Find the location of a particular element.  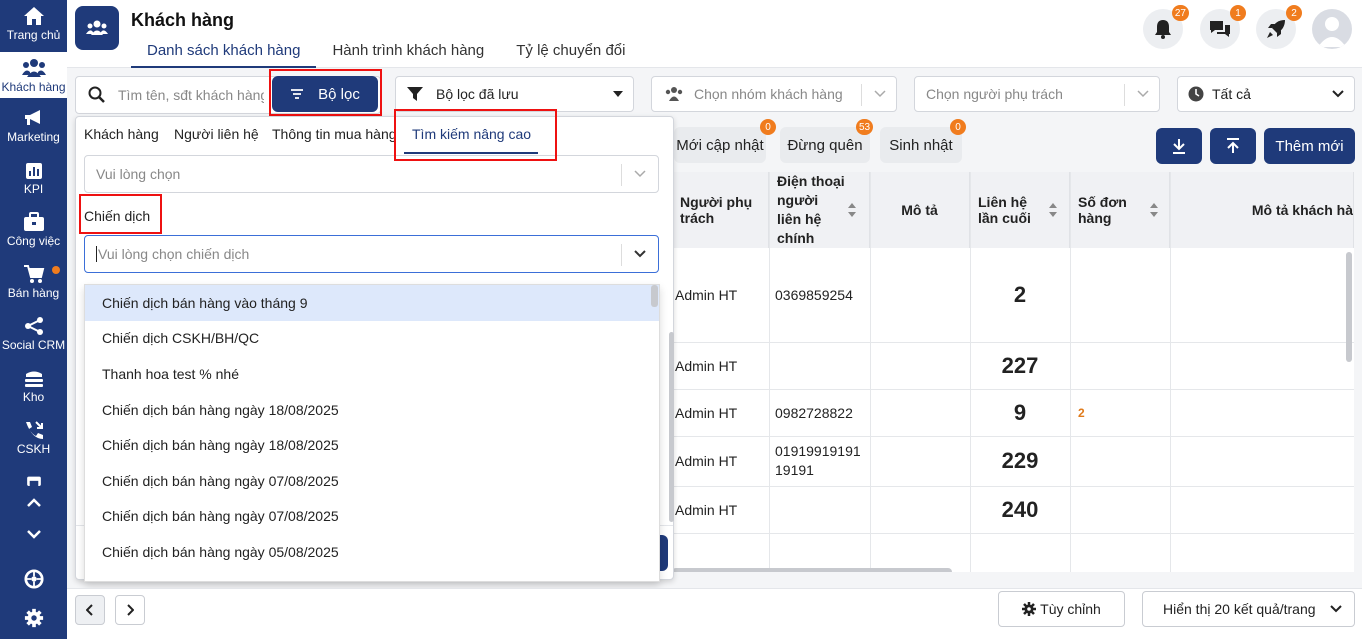

users-icon is located at coordinates (97, 27).